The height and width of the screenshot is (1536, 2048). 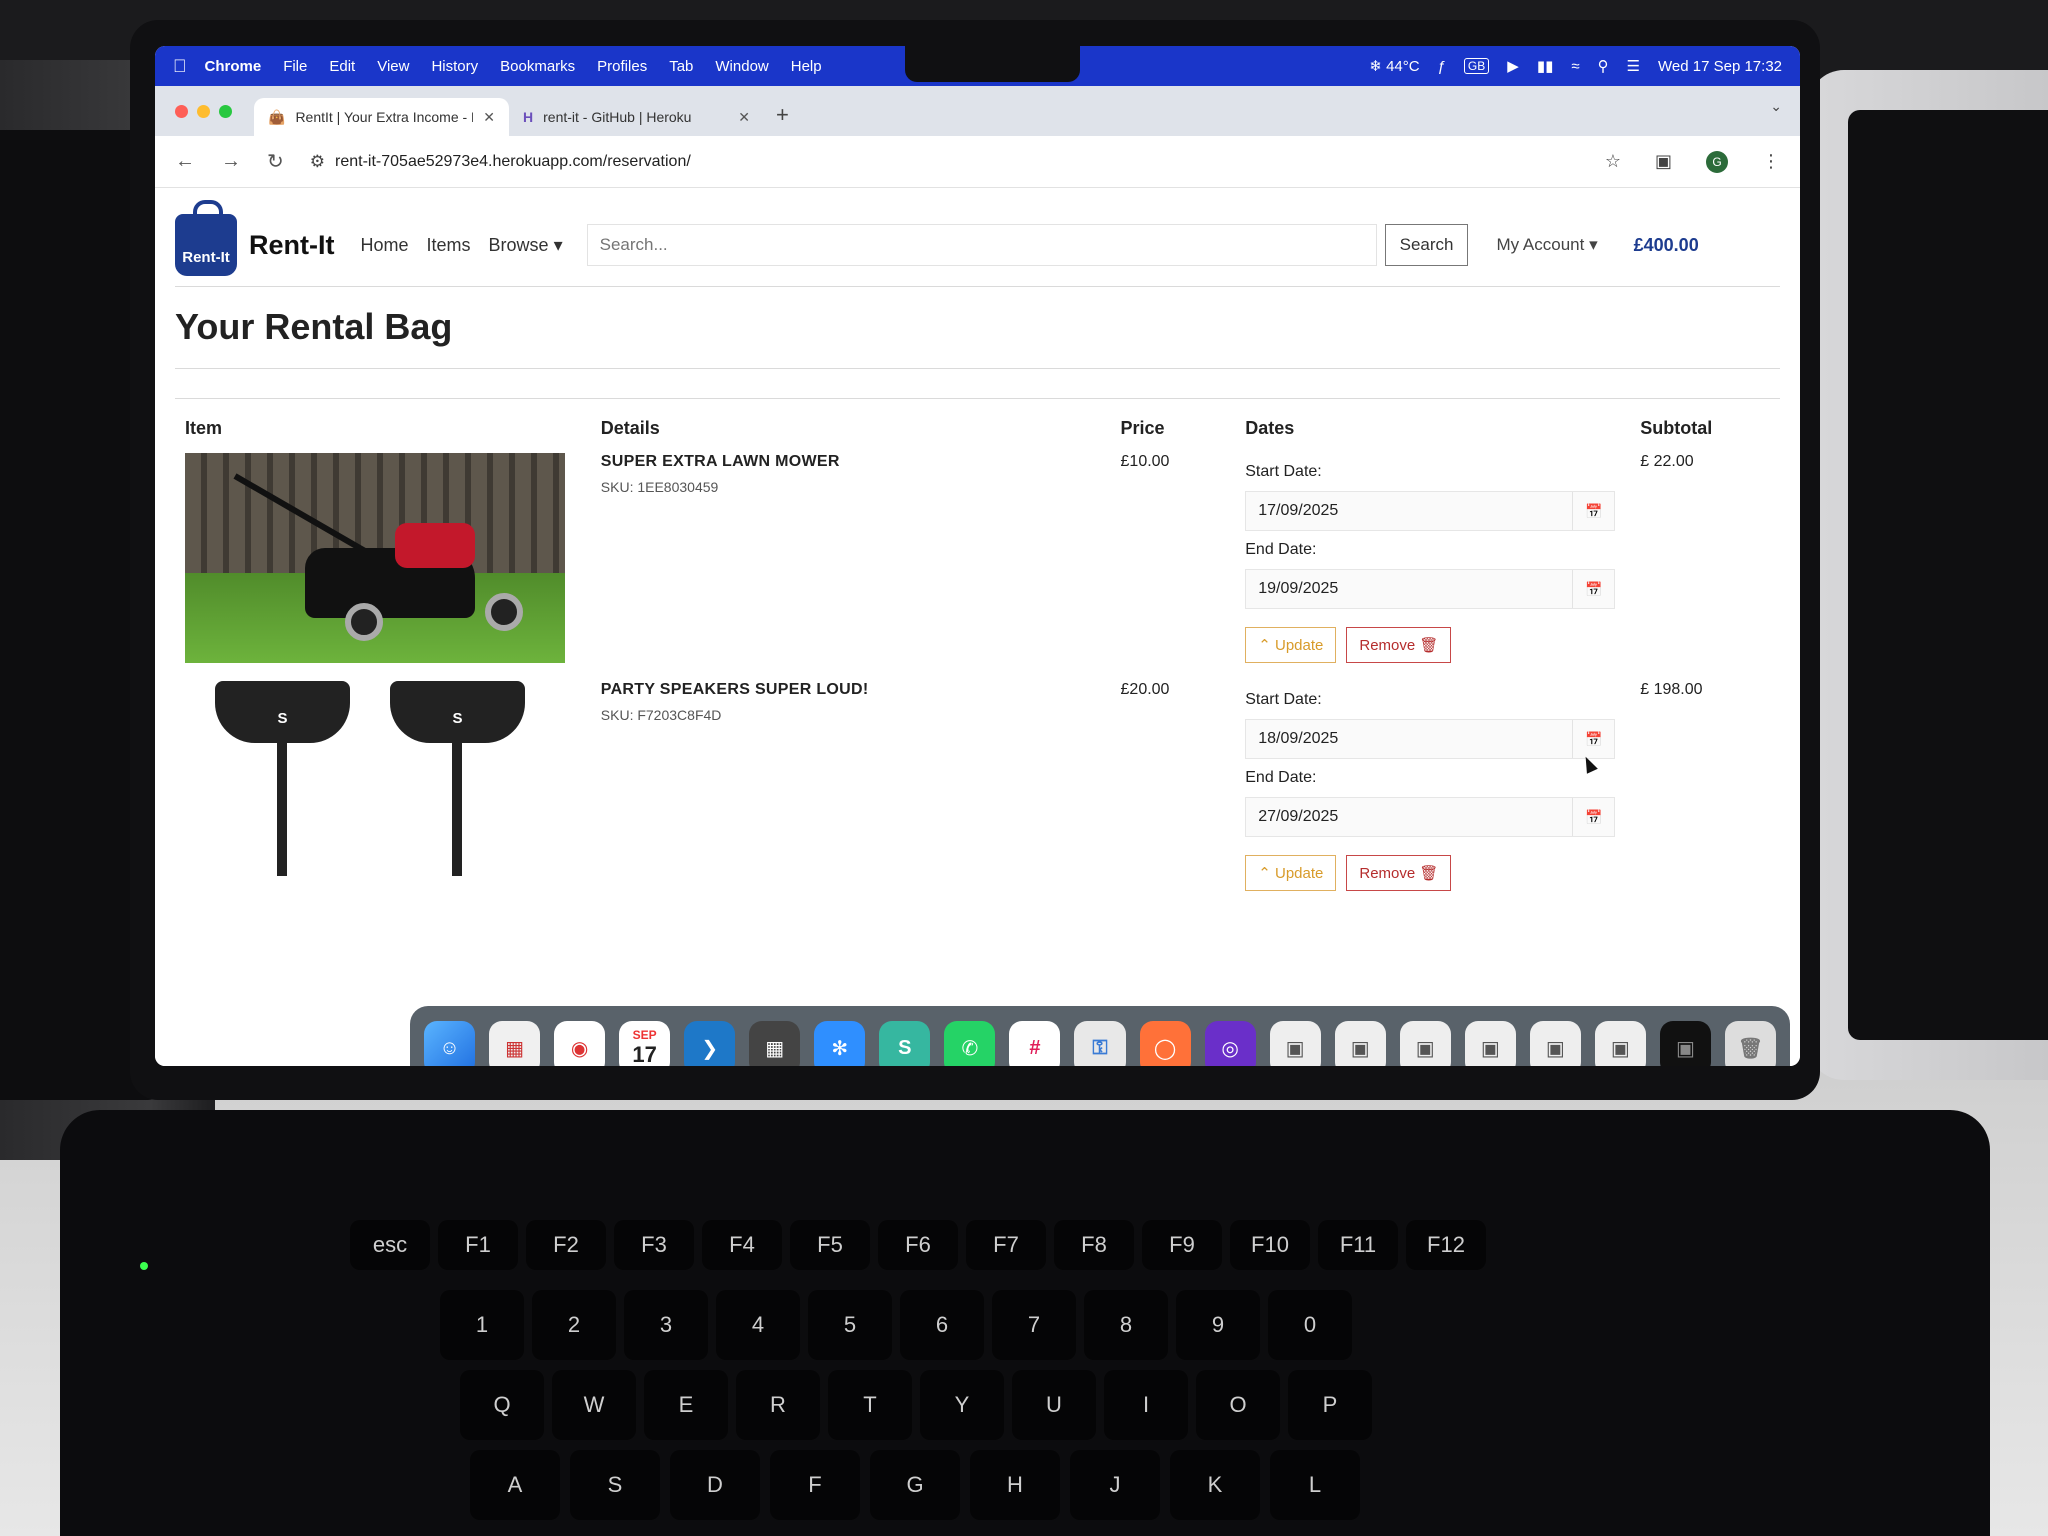 I want to click on my-account-dropdown: My Account ▾, so click(x=1546, y=245).